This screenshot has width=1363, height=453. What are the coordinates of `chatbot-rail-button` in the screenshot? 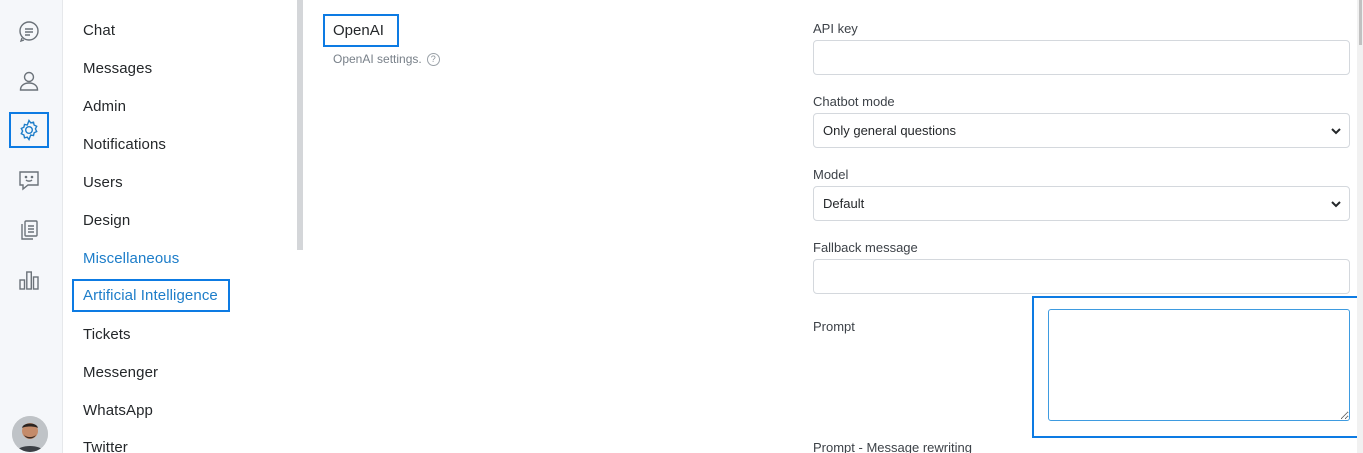 It's located at (29, 180).